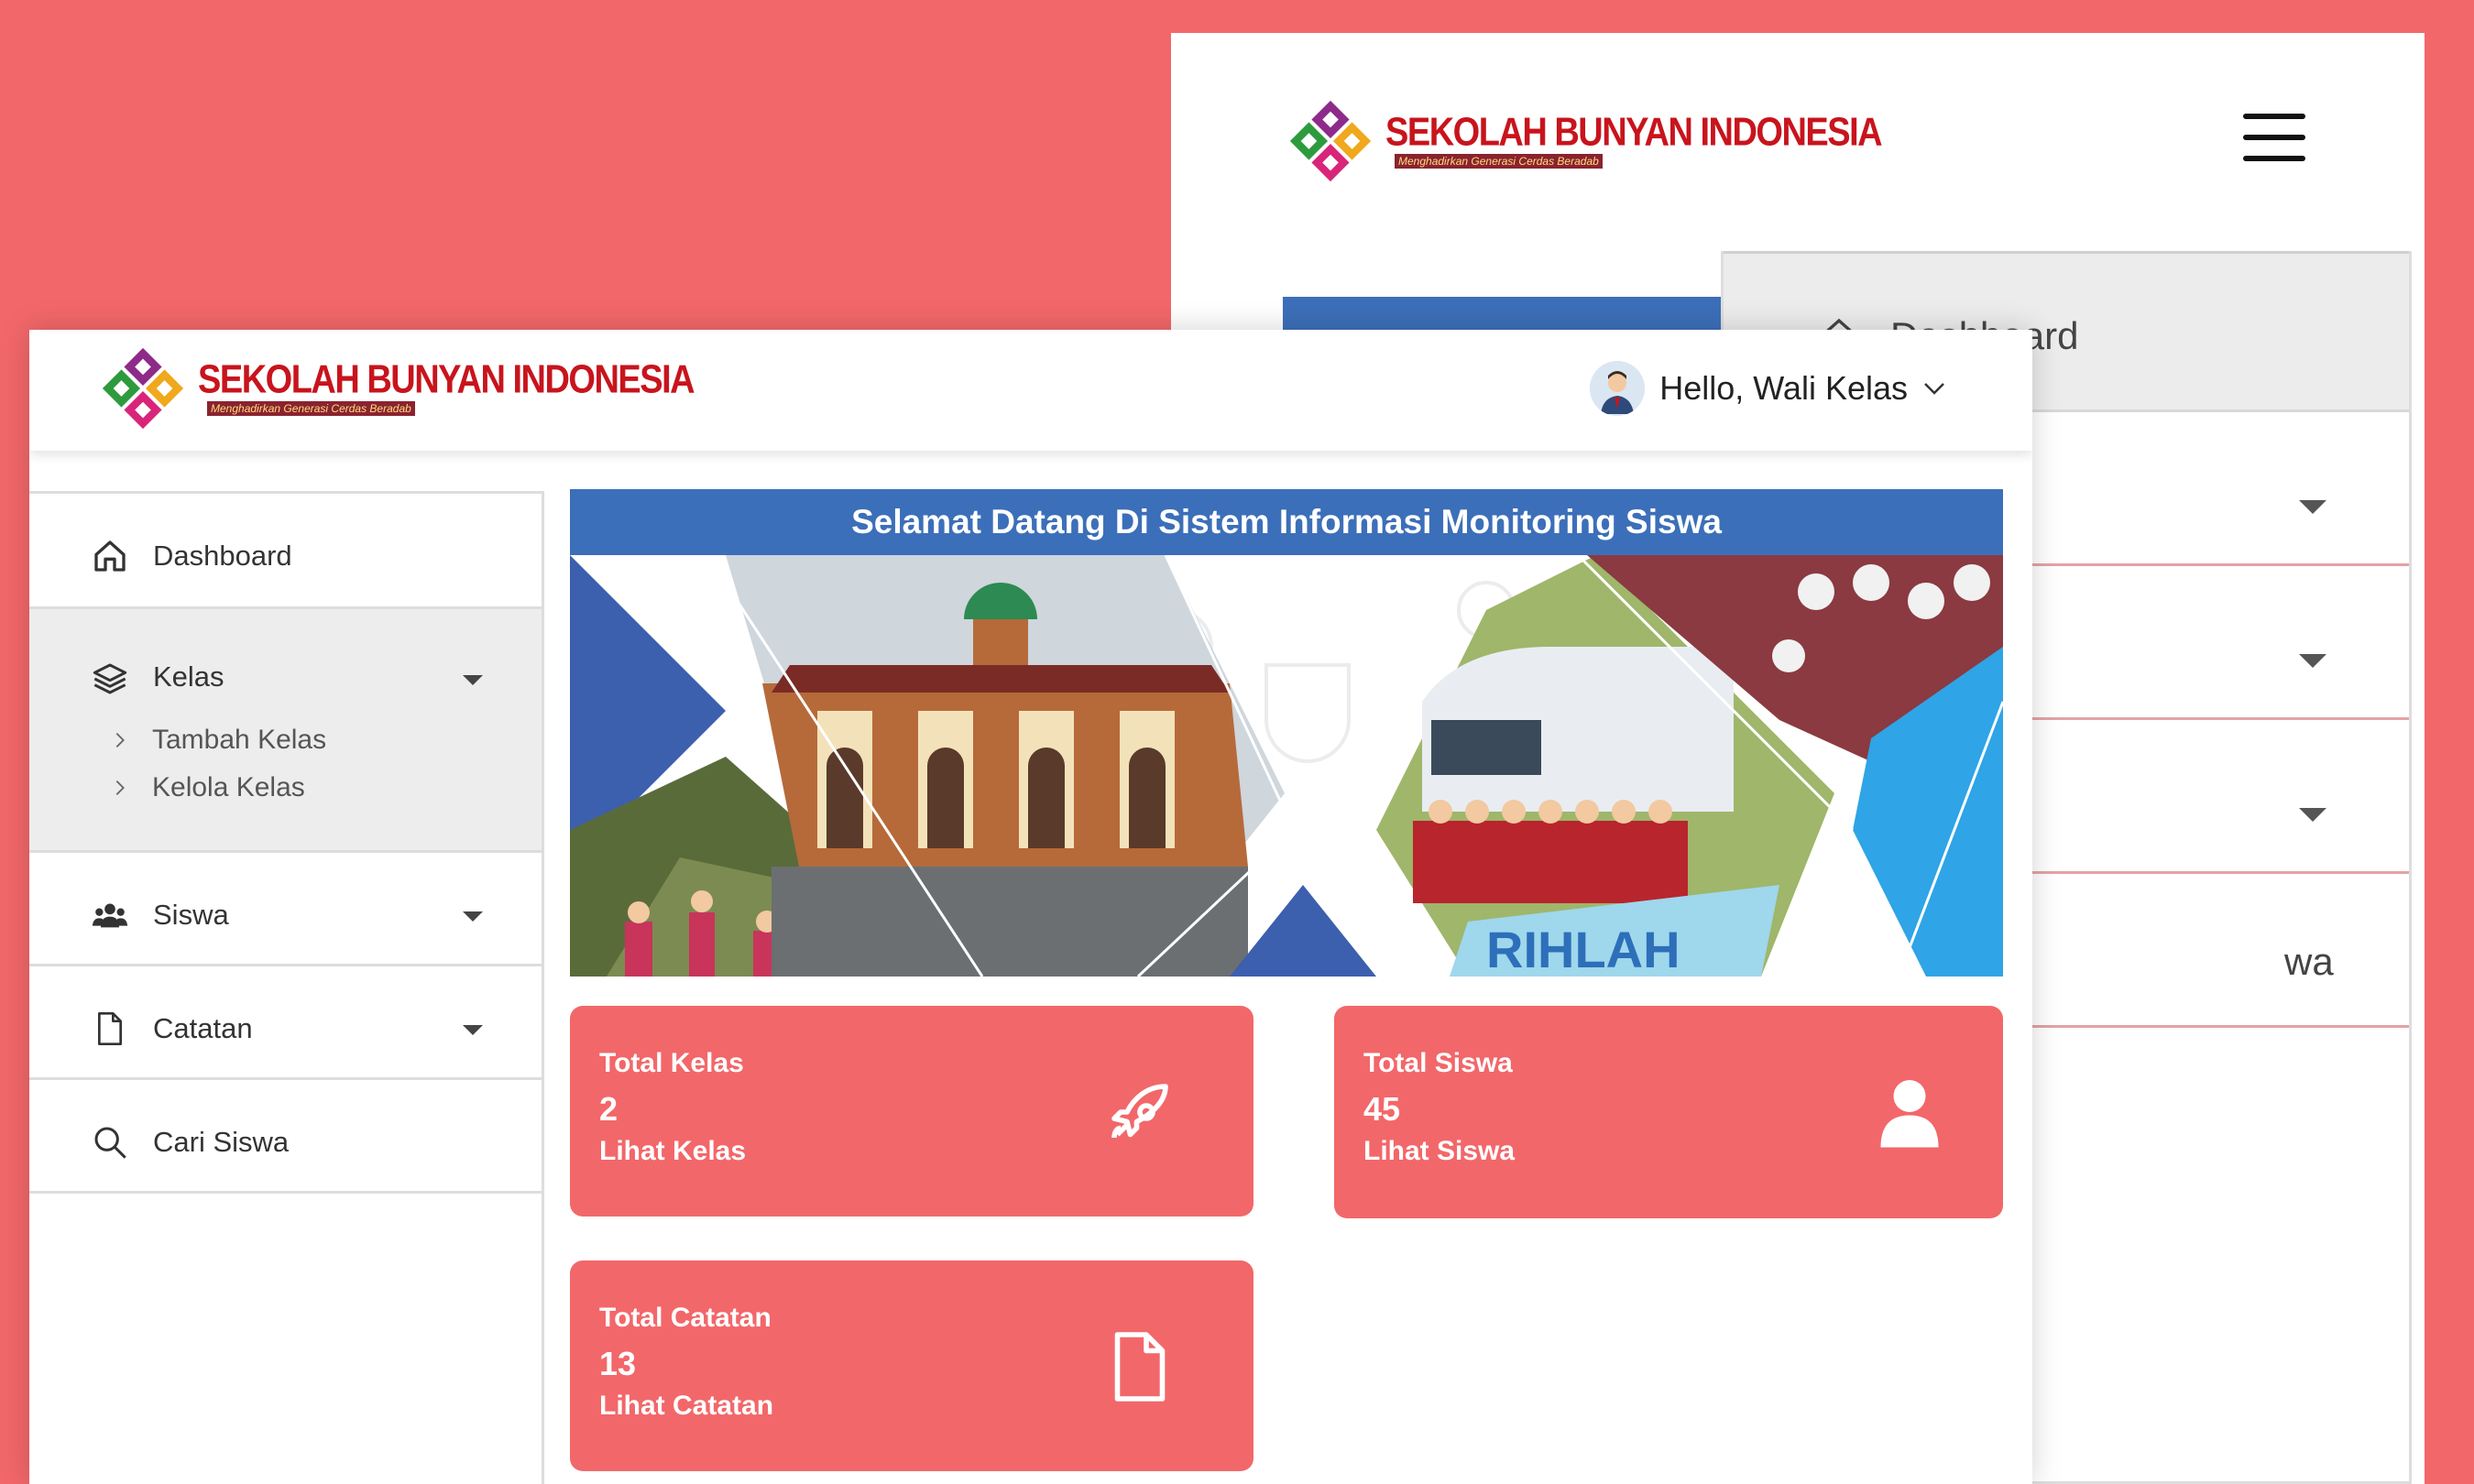  I want to click on sidebar-item-label: Cari Siswa, so click(221, 1142).